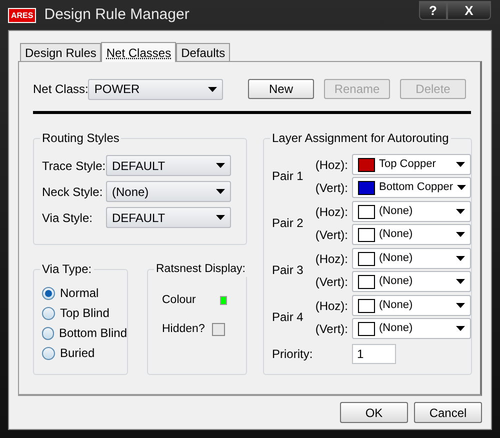 The width and height of the screenshot is (500, 438). Describe the element at coordinates (117, 89) in the screenshot. I see `dropdown-value: POWER` at that location.